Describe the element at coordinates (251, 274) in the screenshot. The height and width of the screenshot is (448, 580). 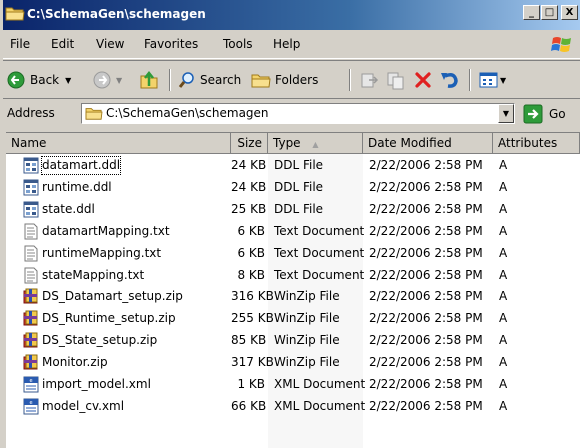
I see `file-size: 8 KB` at that location.